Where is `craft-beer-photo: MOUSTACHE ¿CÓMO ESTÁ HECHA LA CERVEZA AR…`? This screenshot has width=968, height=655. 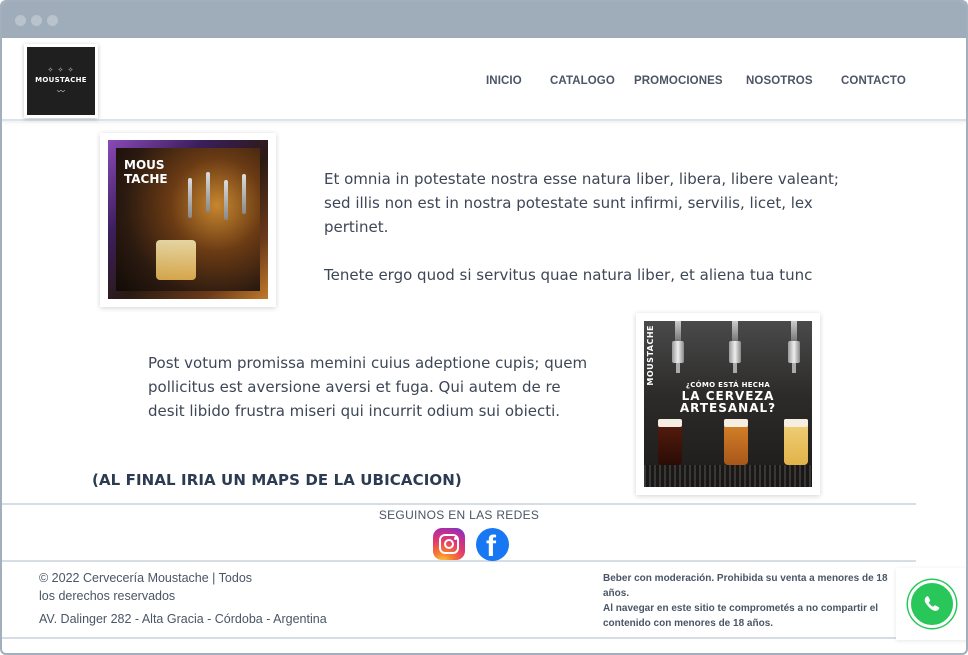
craft-beer-photo: MOUSTACHE ¿CÓMO ESTÁ HECHA LA CERVEZA AR… is located at coordinates (728, 404).